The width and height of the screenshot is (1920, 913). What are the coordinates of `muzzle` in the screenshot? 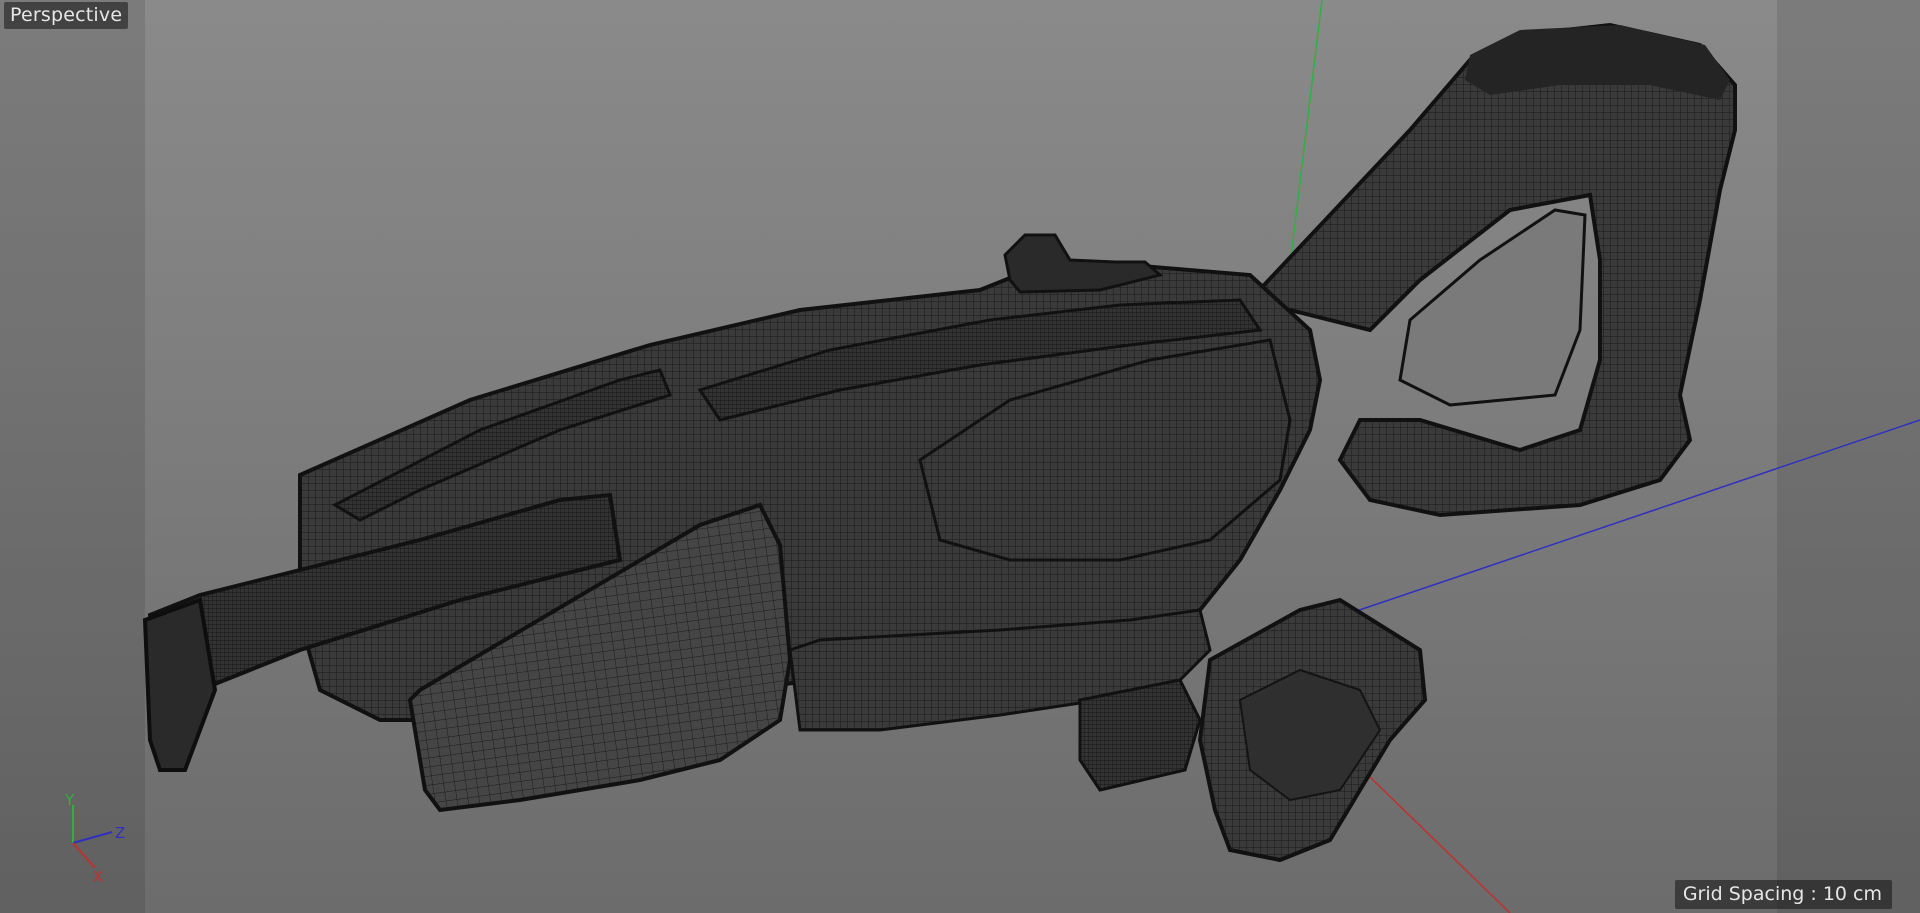 It's located at (180, 684).